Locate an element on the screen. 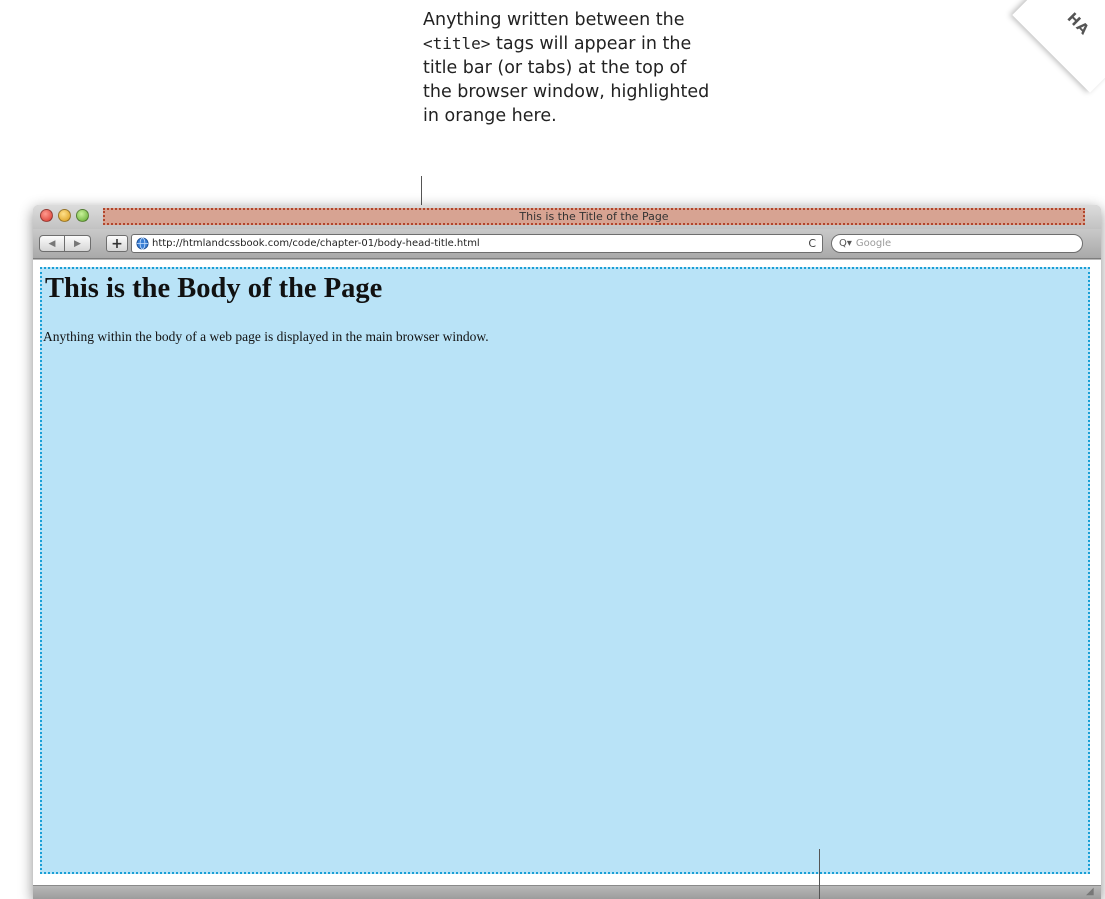 The width and height of the screenshot is (1105, 899). title-bar: This is the Title of the Page is located at coordinates (567, 217).